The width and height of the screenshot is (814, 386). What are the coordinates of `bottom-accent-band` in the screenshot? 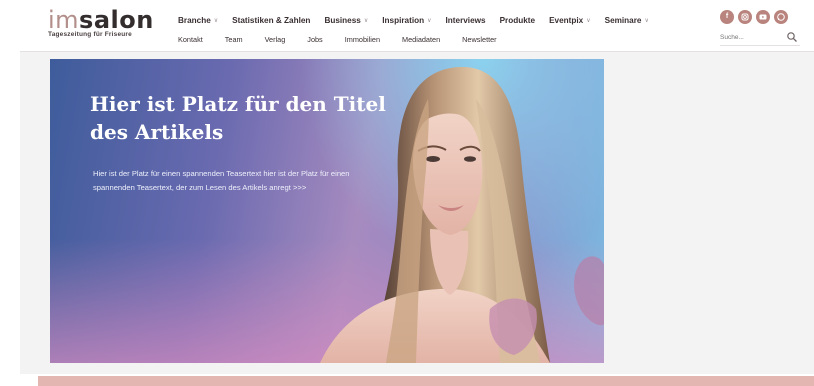 It's located at (426, 381).